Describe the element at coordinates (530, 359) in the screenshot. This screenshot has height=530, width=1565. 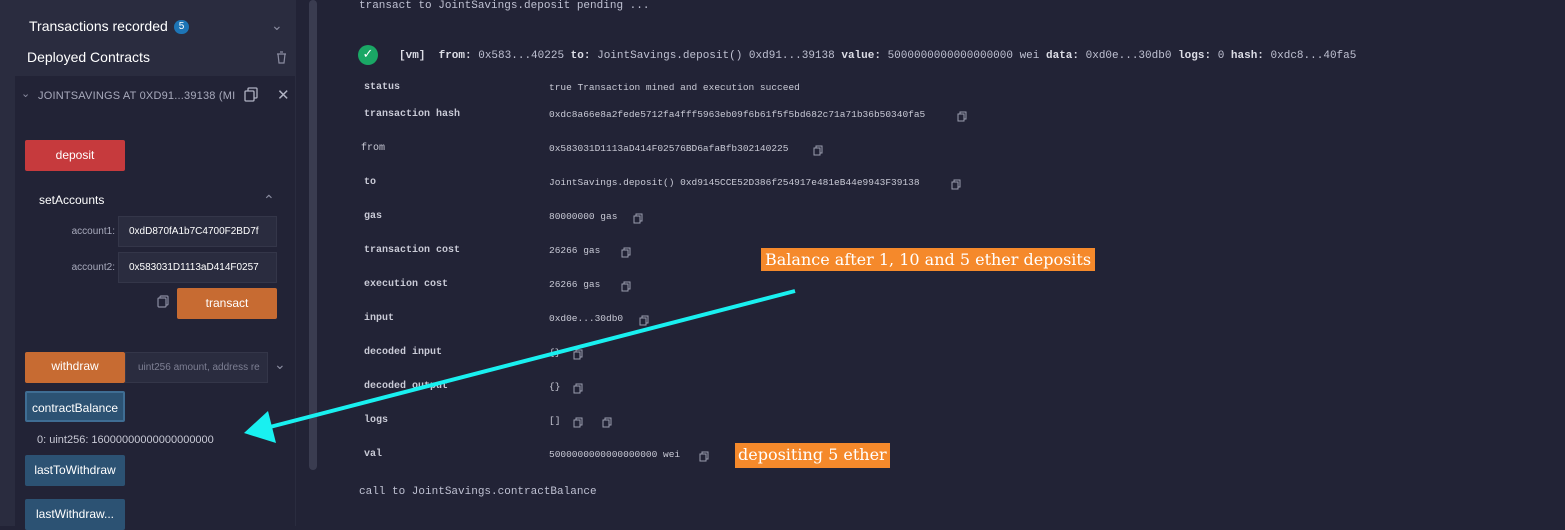
I see `arrow-shaft` at that location.